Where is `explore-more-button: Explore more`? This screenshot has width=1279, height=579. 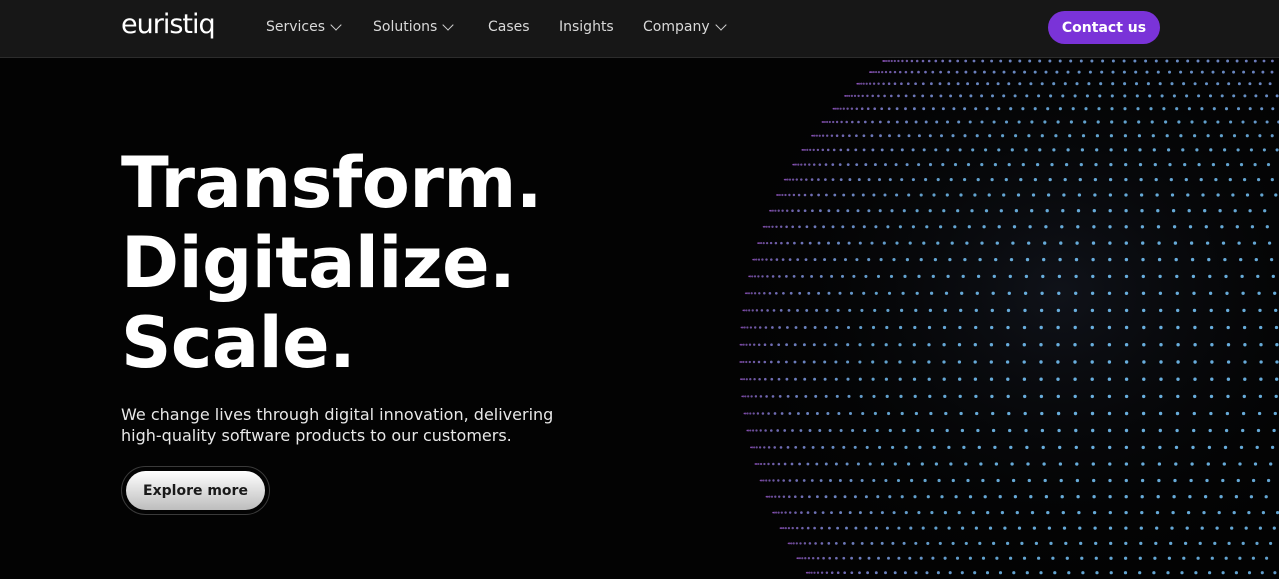 explore-more-button: Explore more is located at coordinates (195, 490).